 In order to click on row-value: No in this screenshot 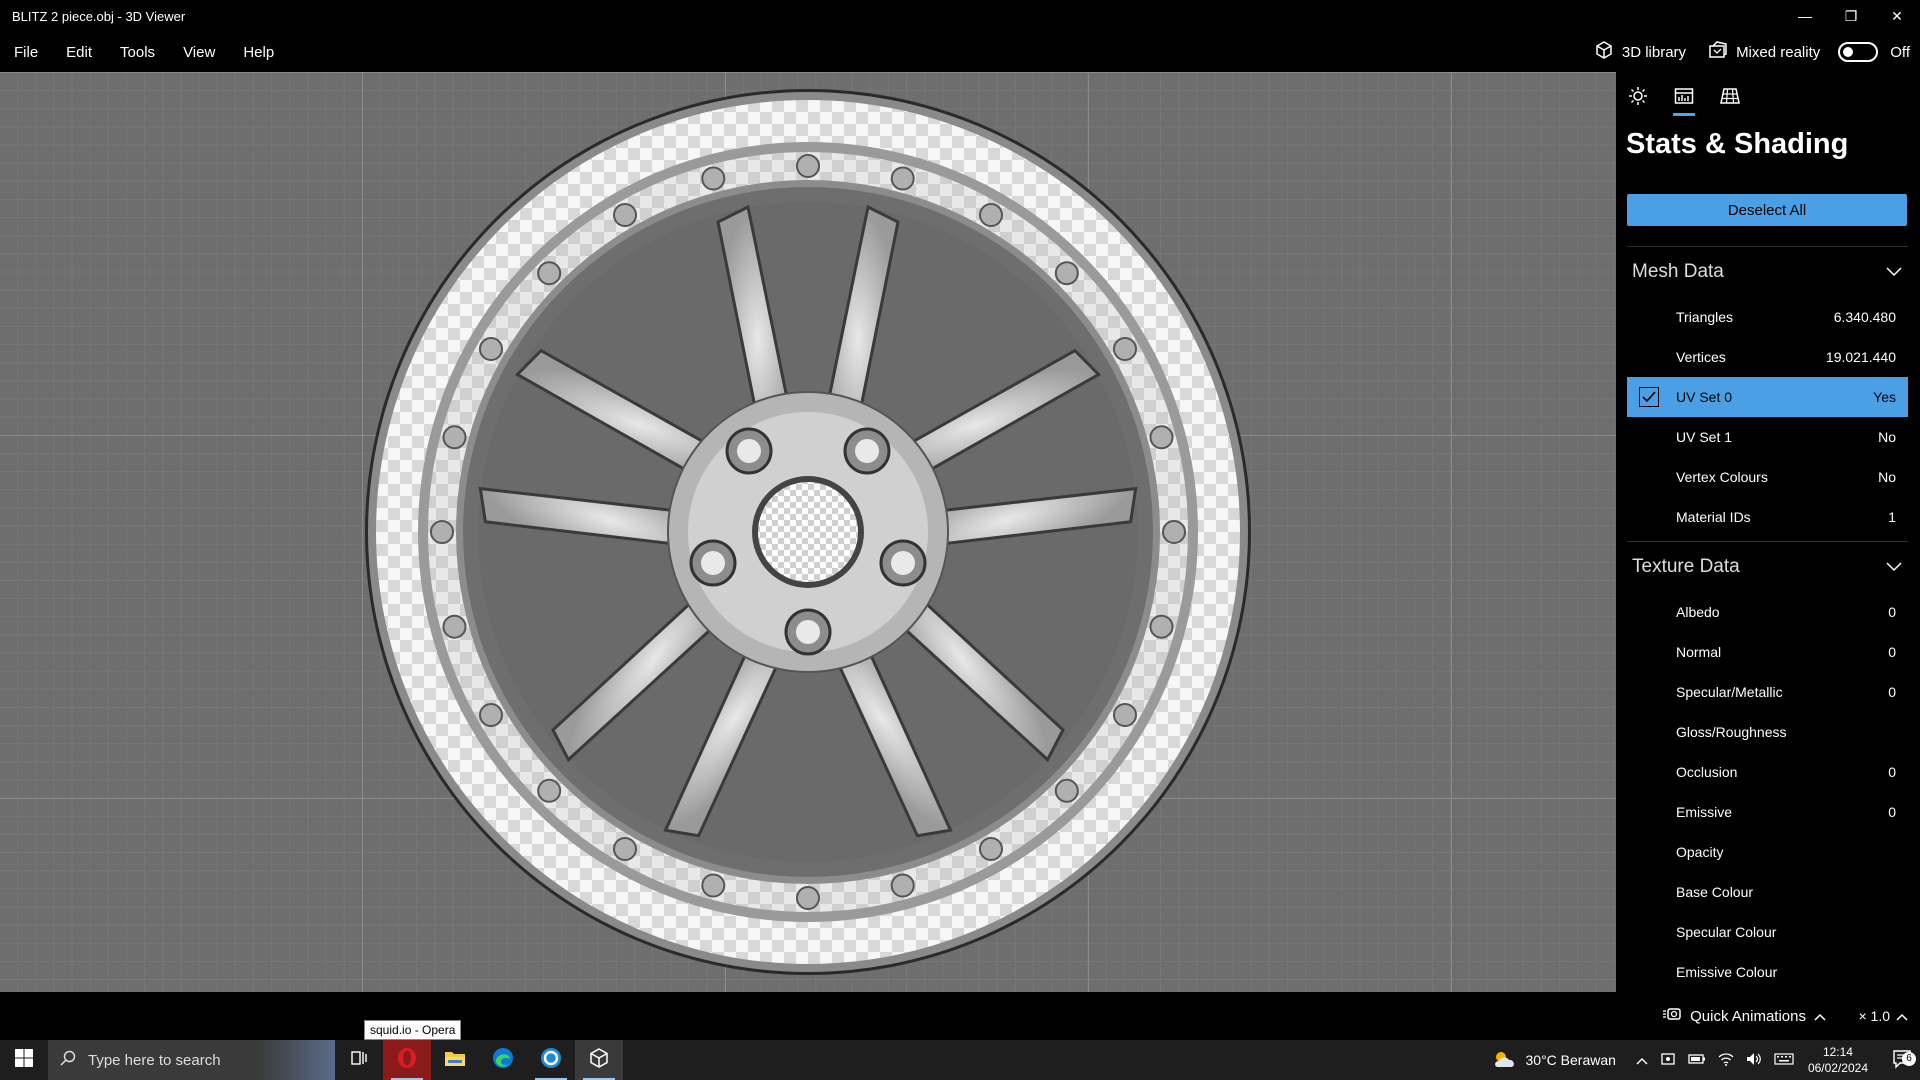, I will do `click(1887, 477)`.